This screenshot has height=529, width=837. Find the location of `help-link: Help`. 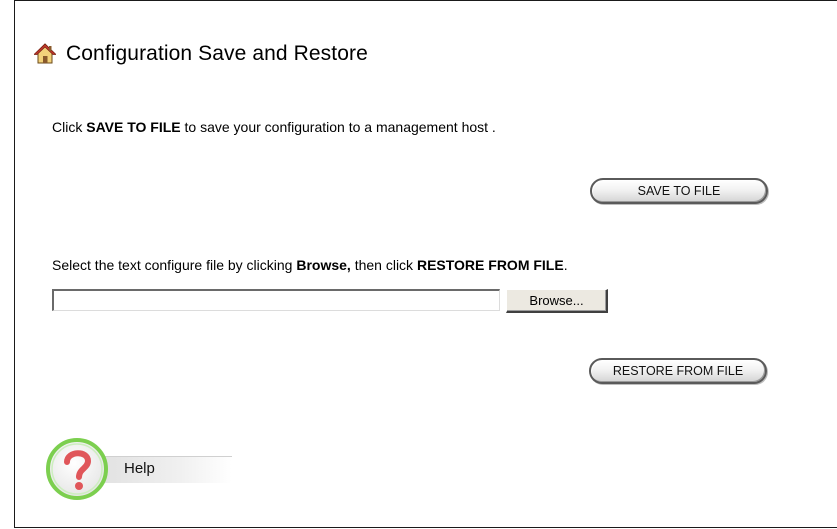

help-link: Help is located at coordinates (144, 469).